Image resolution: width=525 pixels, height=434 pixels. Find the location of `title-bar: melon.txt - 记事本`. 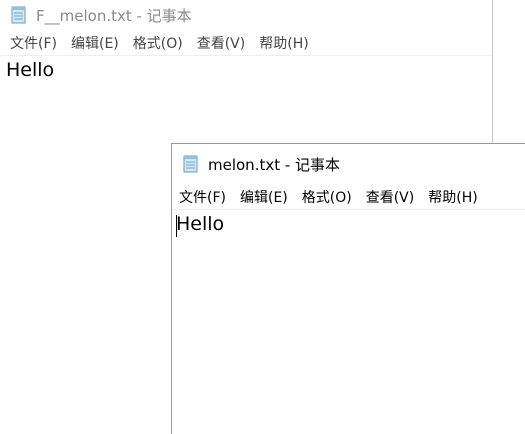

title-bar: melon.txt - 记事本 is located at coordinates (348, 164).